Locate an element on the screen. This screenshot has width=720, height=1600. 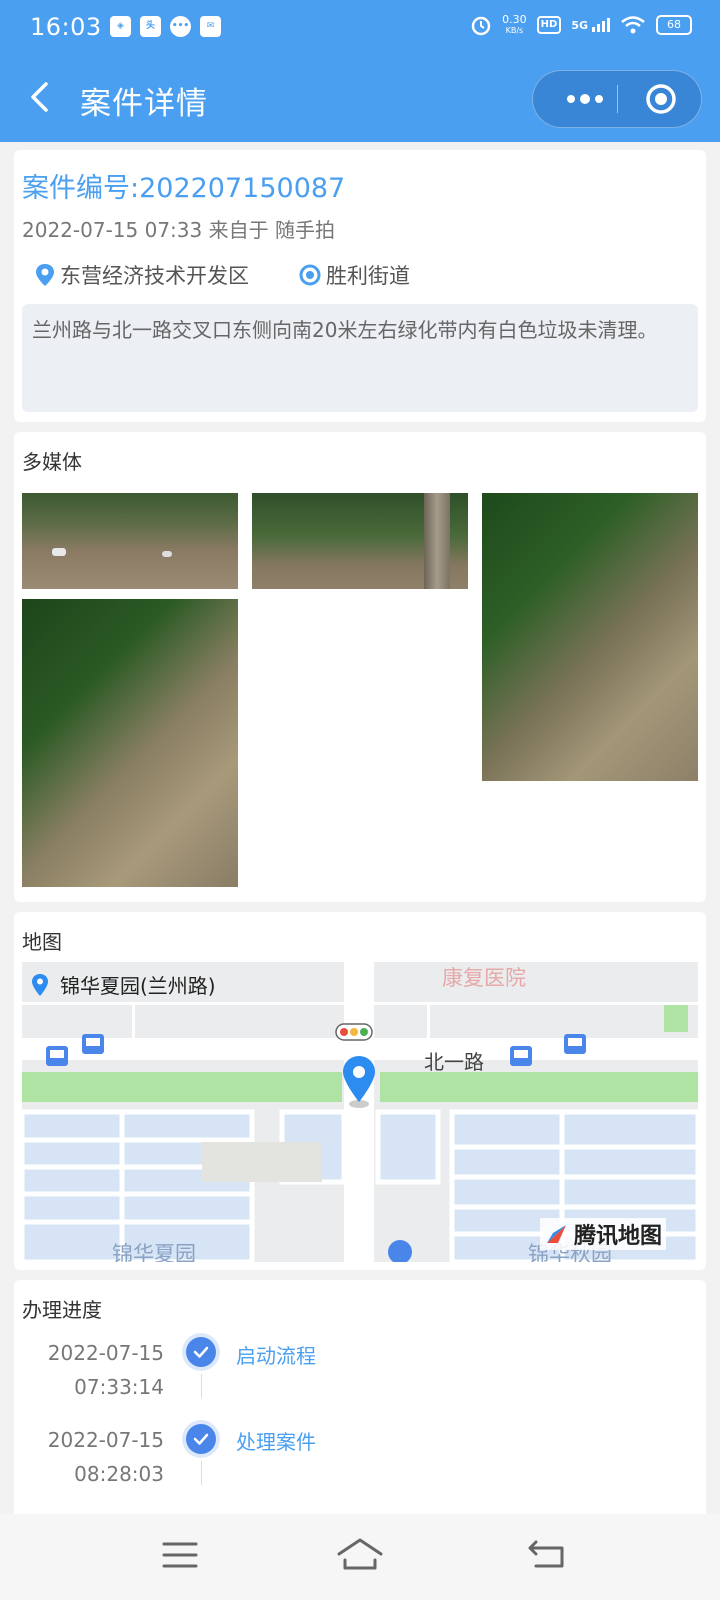
chat-notification-icon: ••• is located at coordinates (180, 26).